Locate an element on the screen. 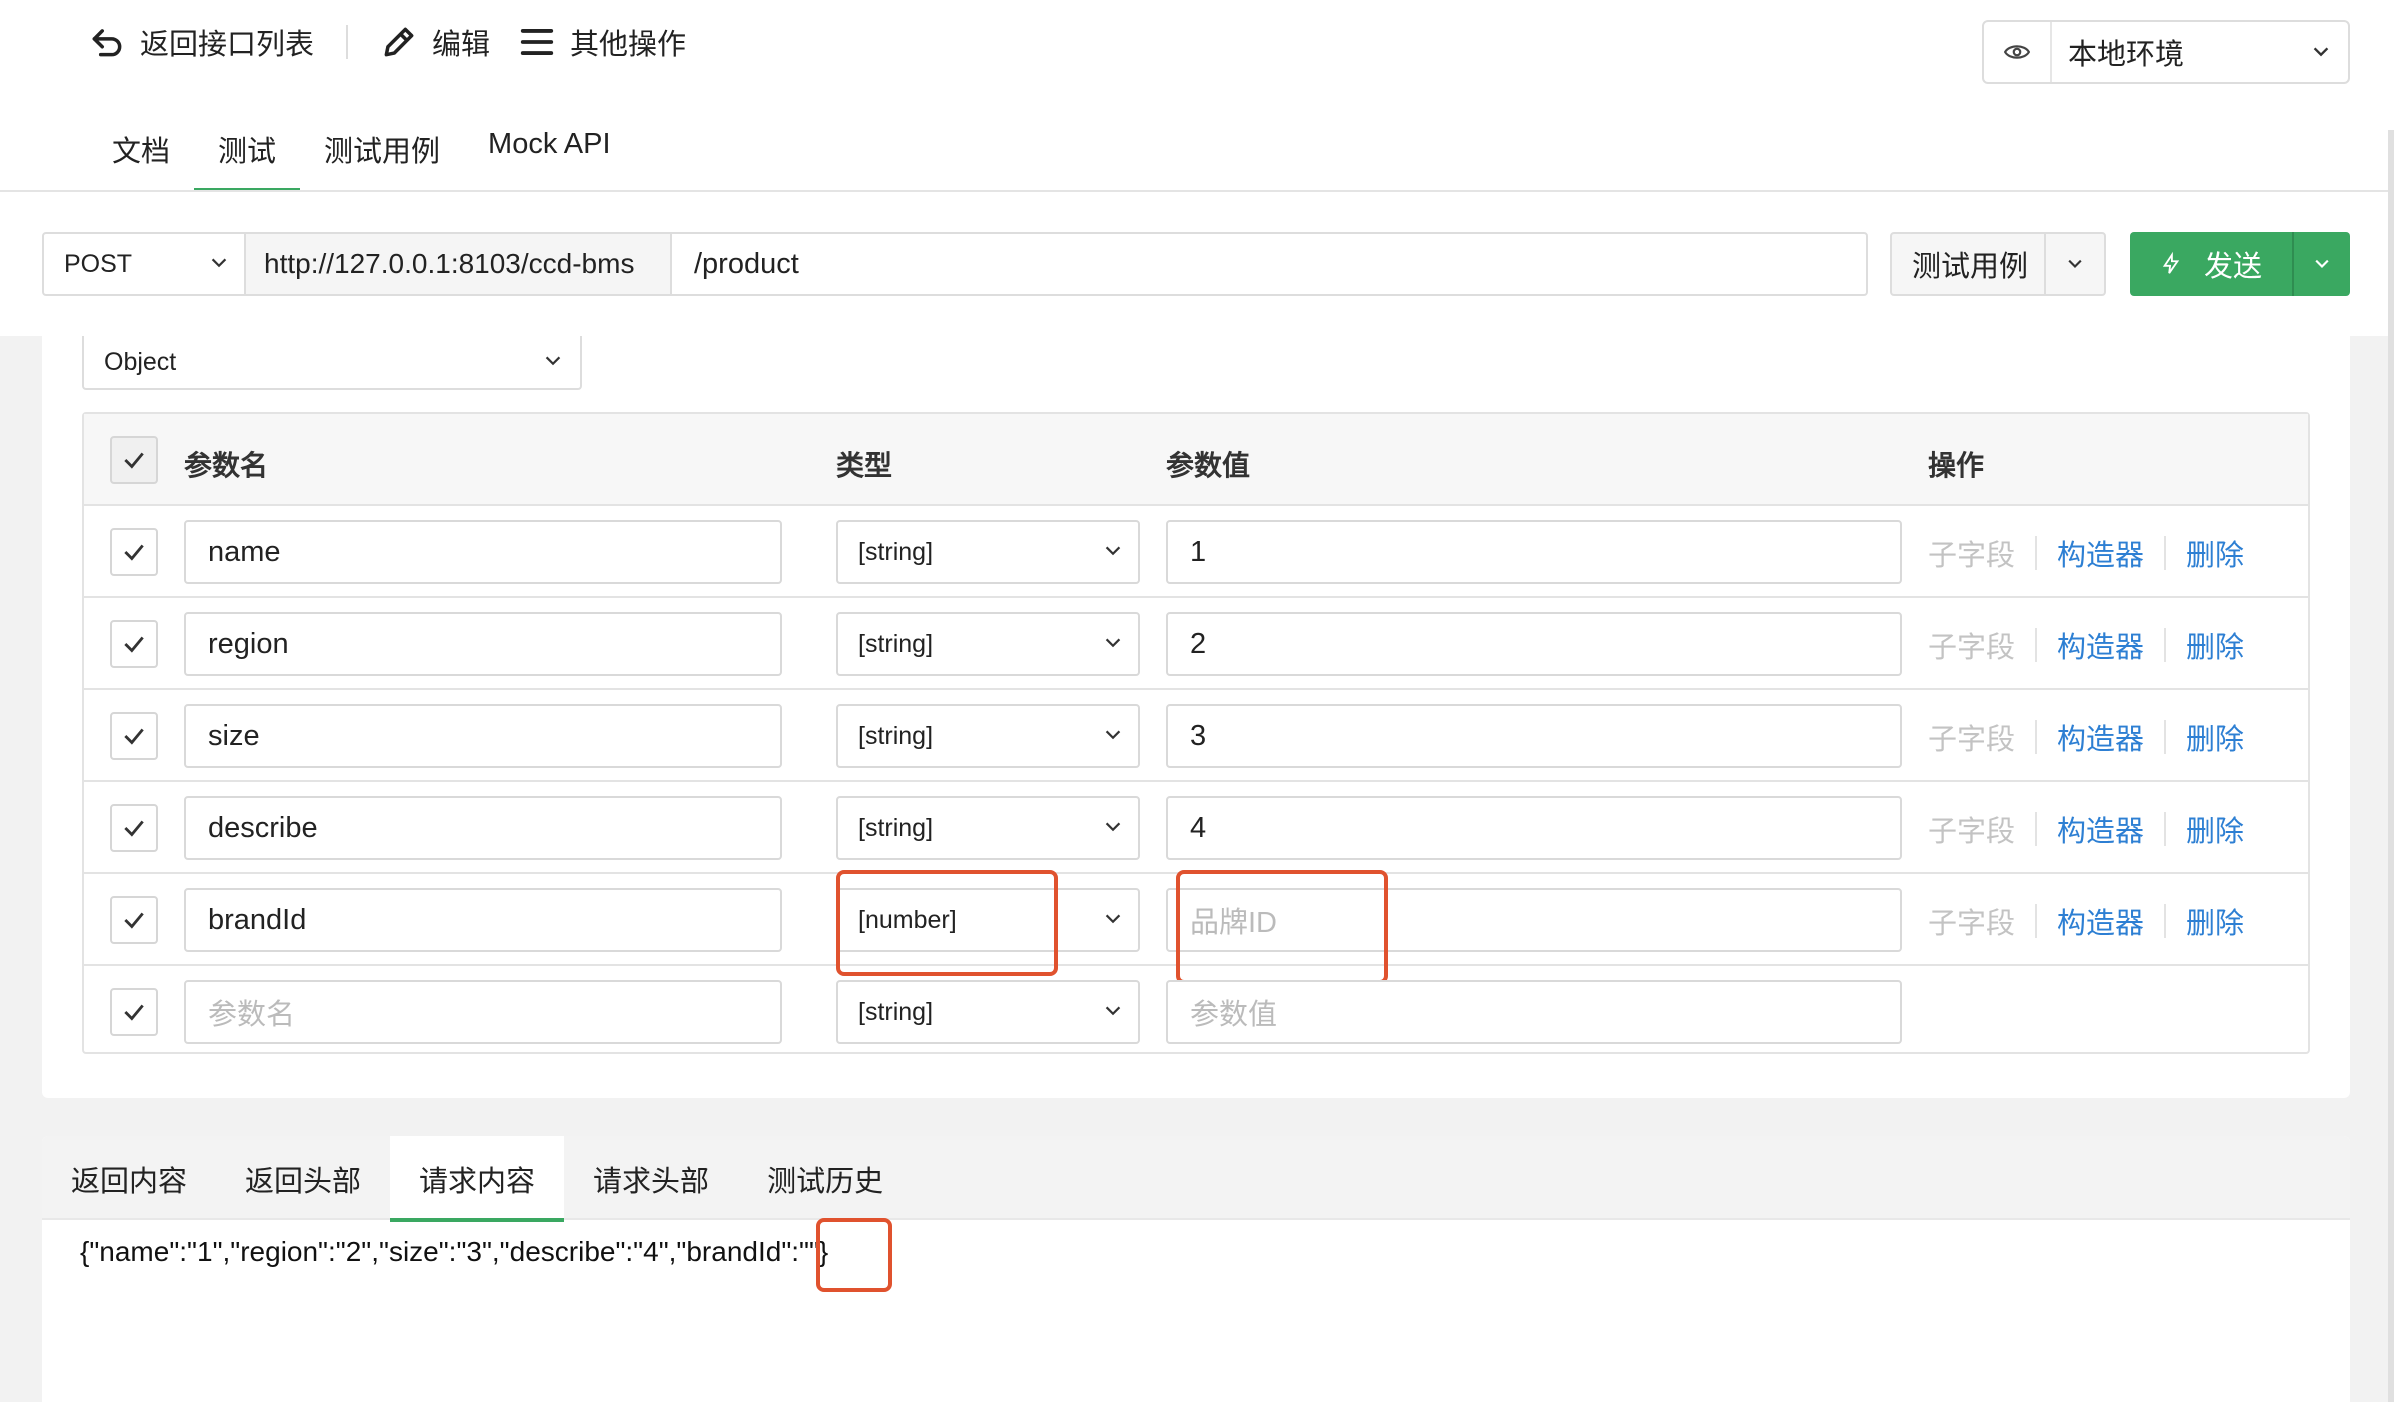  param-name-input: brandId is located at coordinates (483, 920).